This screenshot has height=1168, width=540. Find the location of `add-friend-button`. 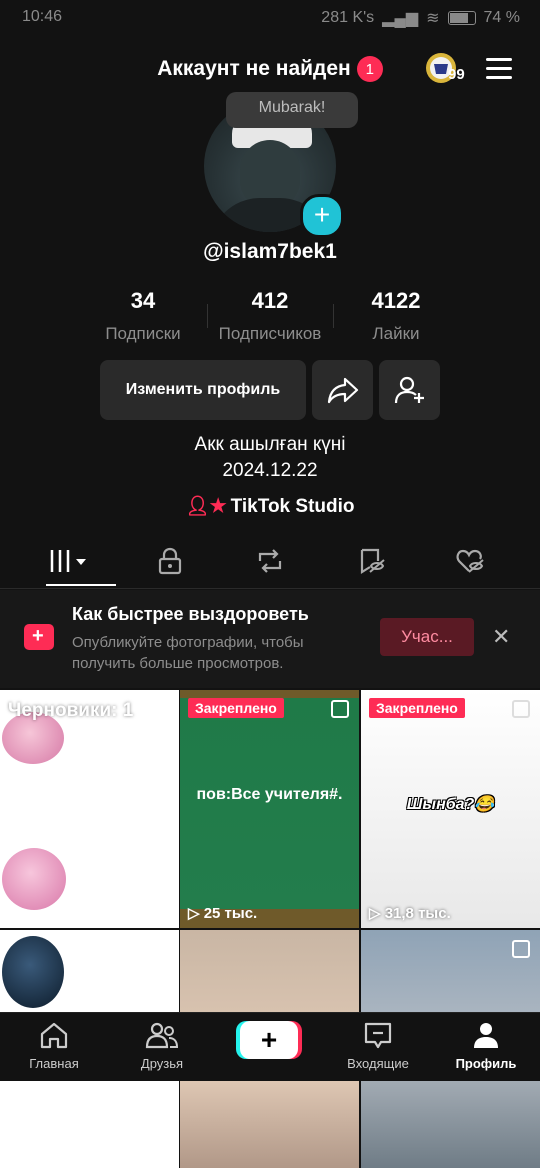

add-friend-button is located at coordinates (409, 390).